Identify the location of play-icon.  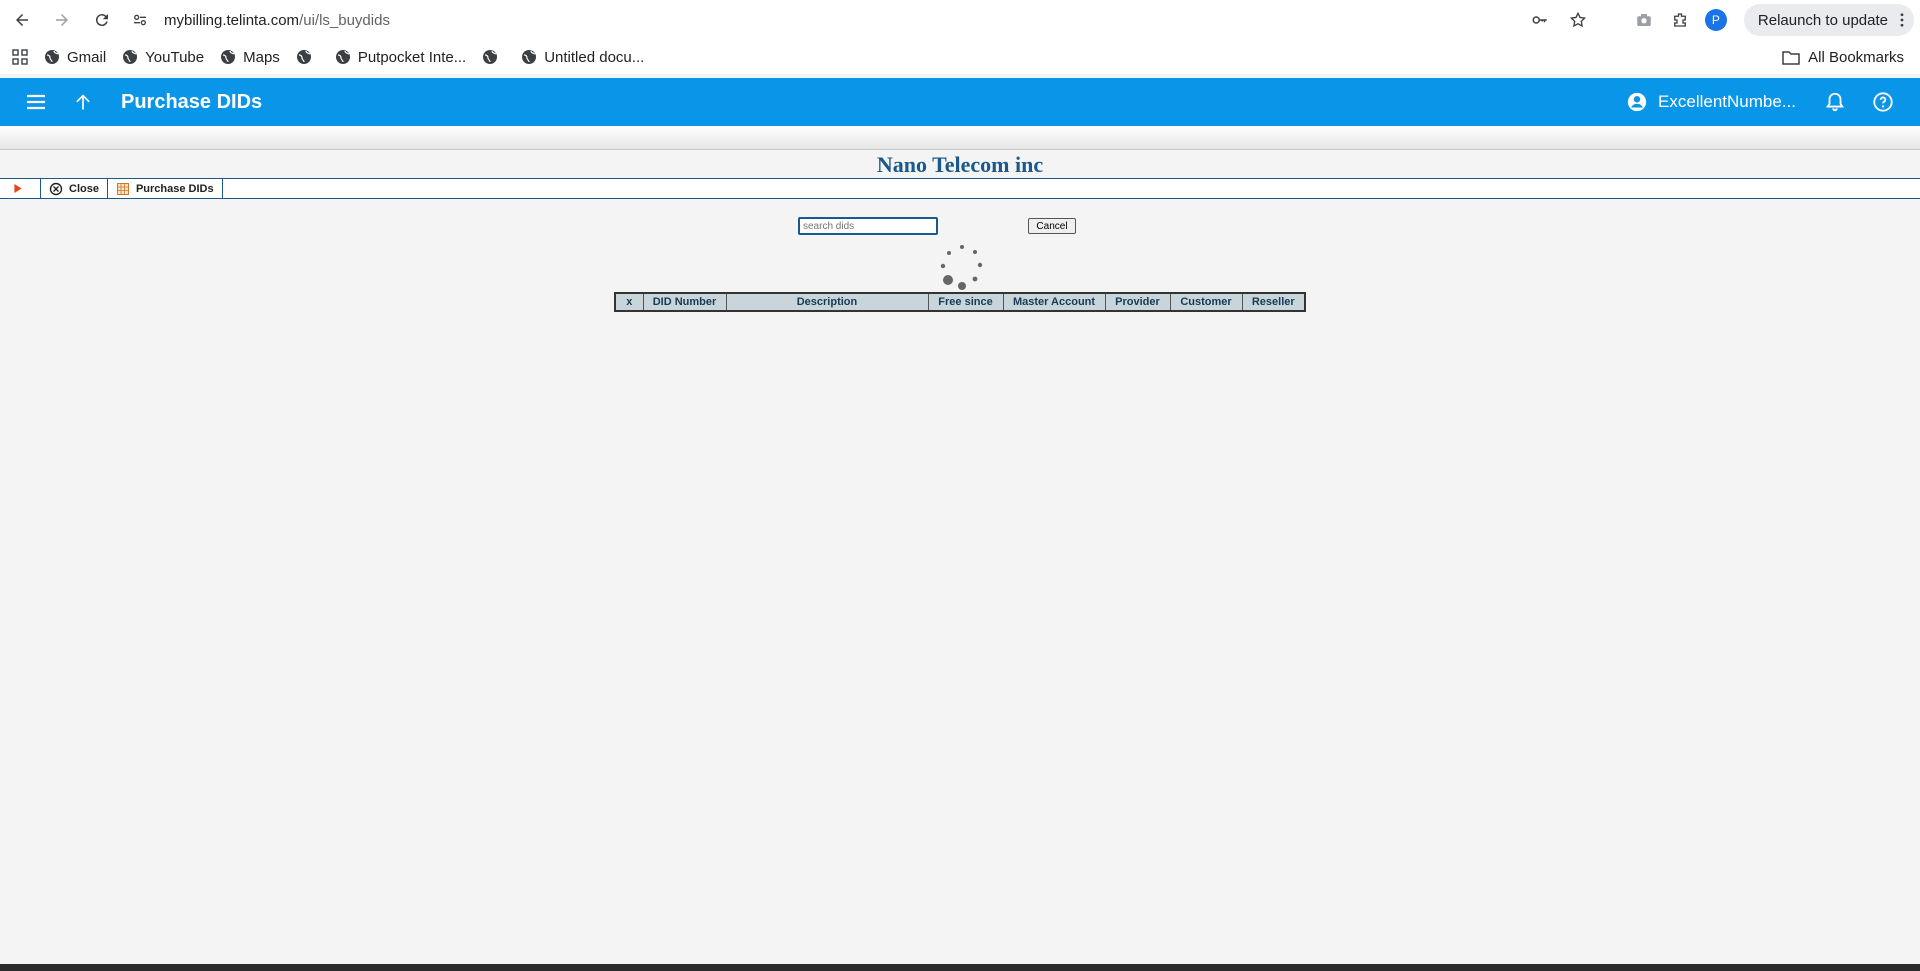
(18, 188).